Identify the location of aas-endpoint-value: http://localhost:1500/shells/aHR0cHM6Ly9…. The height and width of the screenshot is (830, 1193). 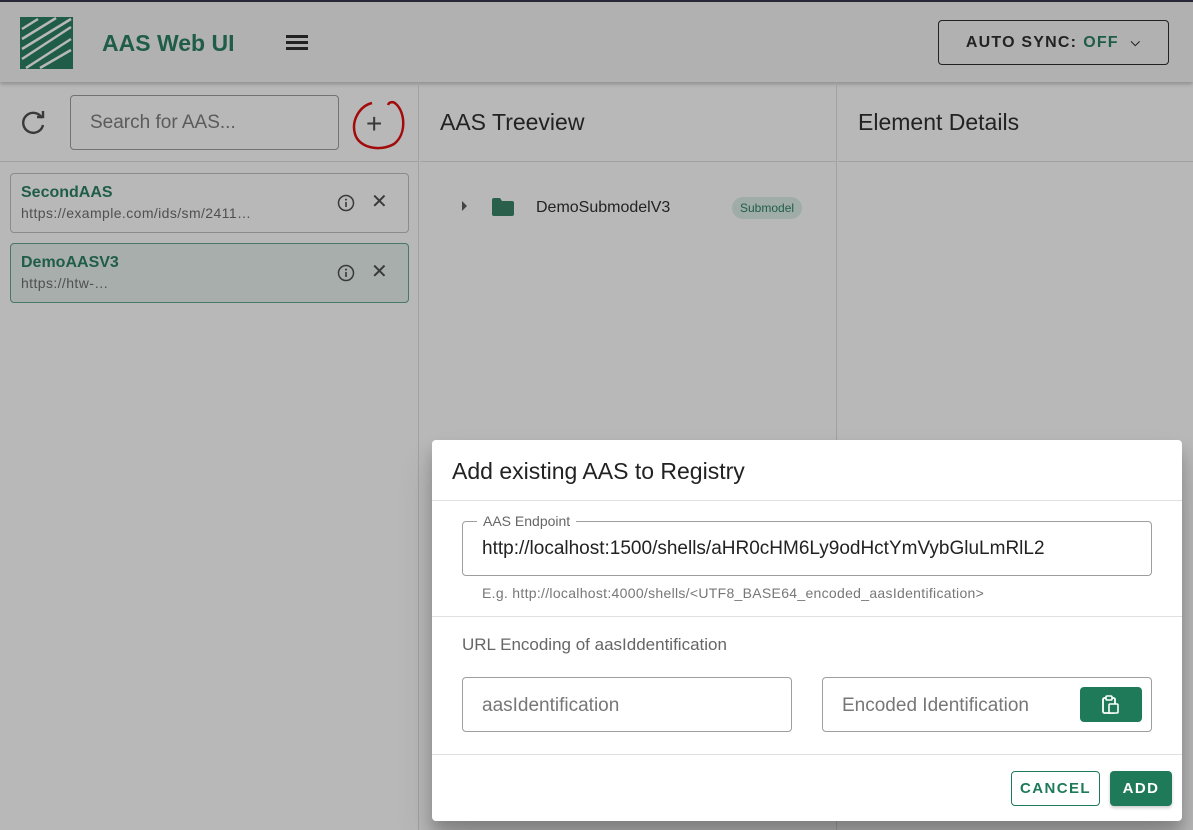
(787, 549).